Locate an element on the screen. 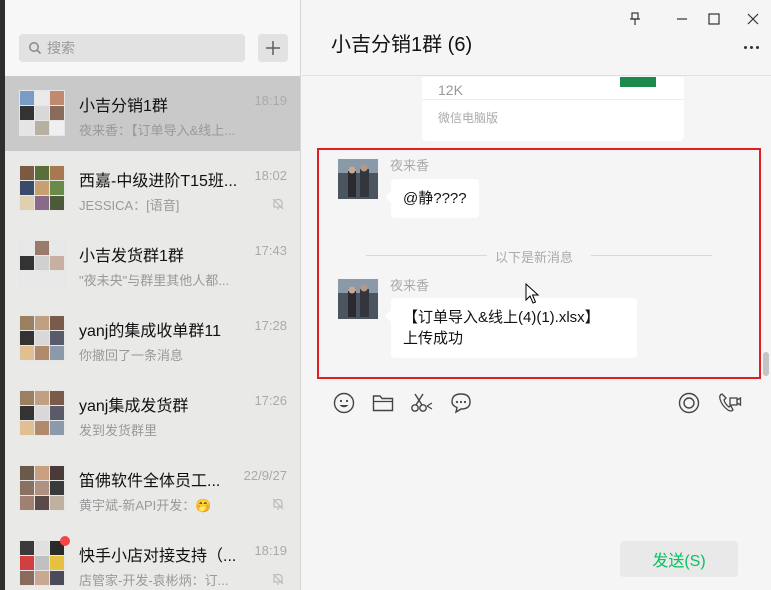 Image resolution: width=771 pixels, height=590 pixels. scissors-icon is located at coordinates (422, 402).